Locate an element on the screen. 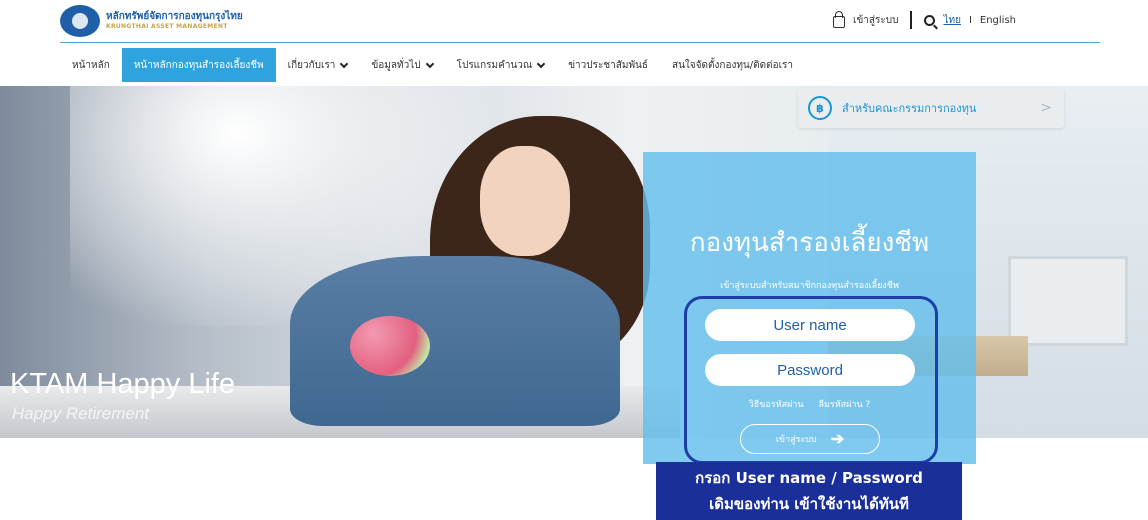 Image resolution: width=1148 pixels, height=520 pixels. hero-title: KTAM Happy Life is located at coordinates (123, 384).